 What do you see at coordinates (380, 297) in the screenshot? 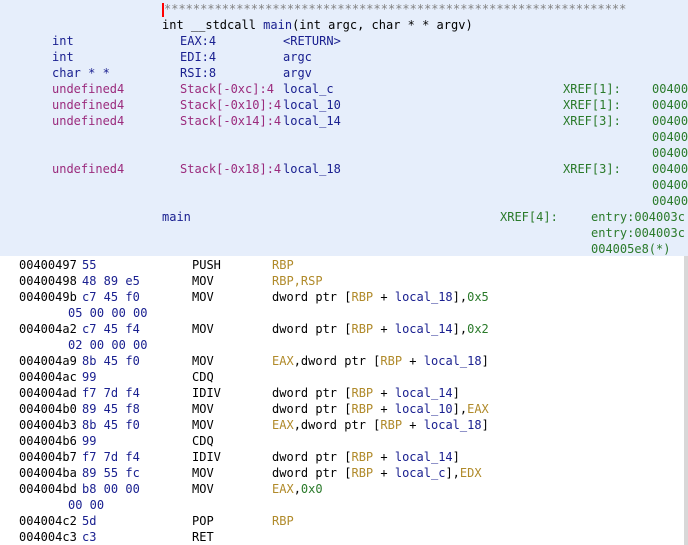
I see `instruction-operands: dword ptr [RBP + local_18],0x5` at bounding box center [380, 297].